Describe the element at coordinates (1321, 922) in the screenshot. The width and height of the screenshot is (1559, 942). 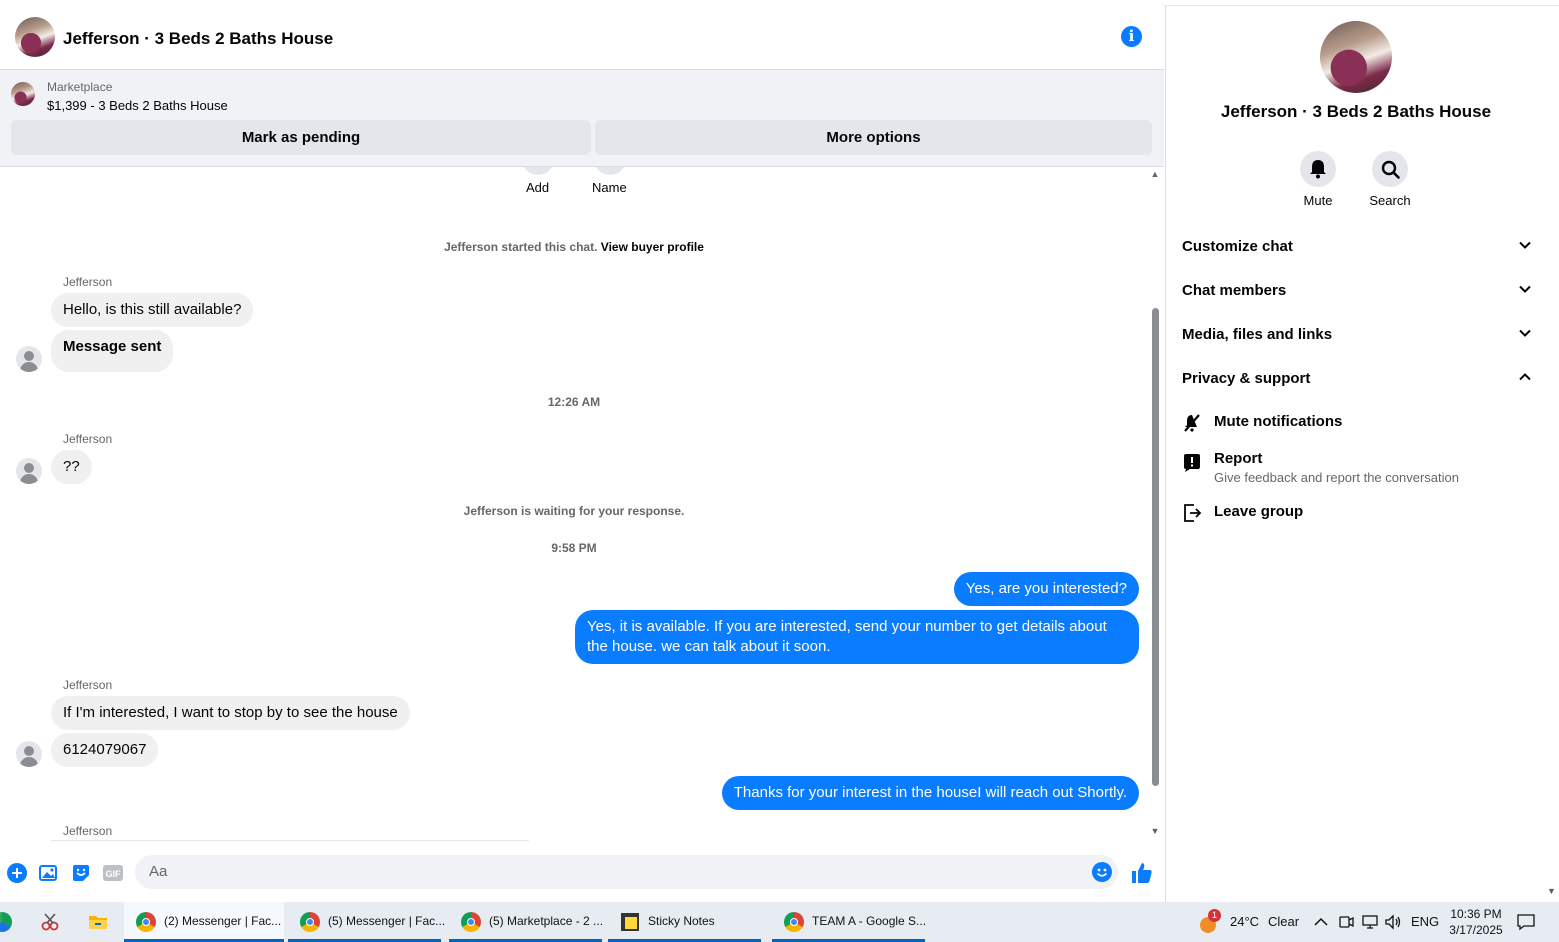
I see `chevron-up-icon` at that location.